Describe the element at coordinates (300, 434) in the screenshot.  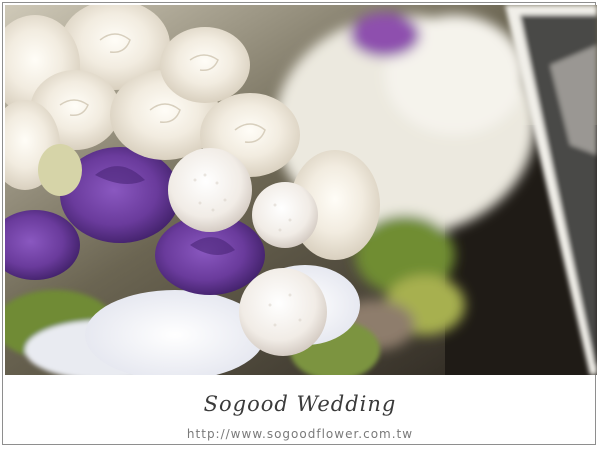
I see `website-url: http://www.sogoodflower.com.tw` at that location.